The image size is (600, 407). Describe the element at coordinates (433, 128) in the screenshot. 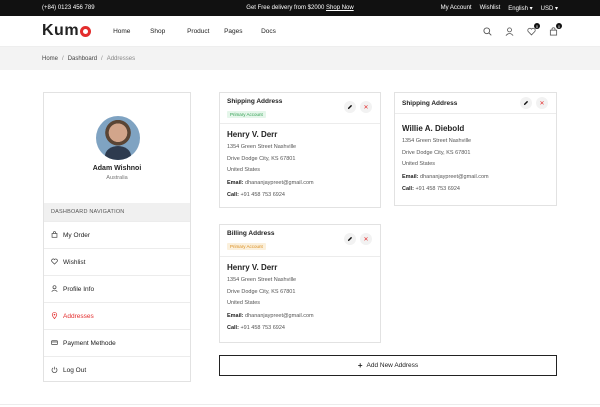

I see `address-name: Willie A. Diebold` at that location.